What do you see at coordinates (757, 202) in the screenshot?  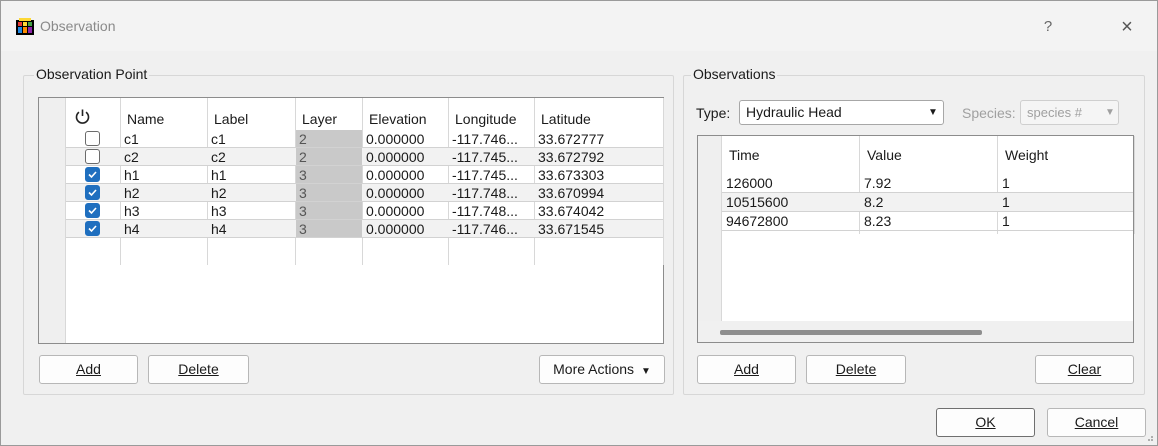 I see `cell-time: 10515600` at bounding box center [757, 202].